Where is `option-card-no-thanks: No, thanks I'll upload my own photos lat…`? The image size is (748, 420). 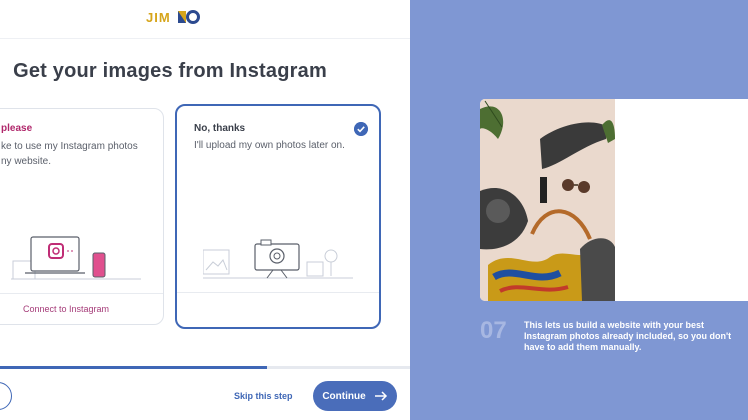
option-card-no-thanks: No, thanks I'll upload my own photos lat… is located at coordinates (278, 216).